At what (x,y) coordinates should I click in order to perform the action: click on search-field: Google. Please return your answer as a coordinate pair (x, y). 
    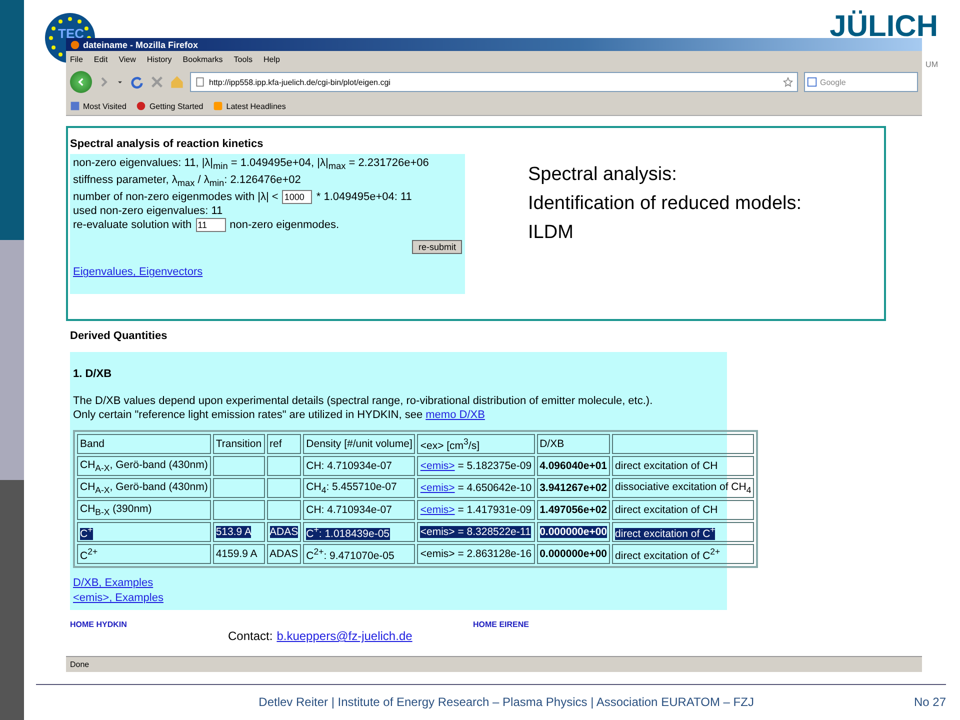
    Looking at the image, I should click on (861, 82).